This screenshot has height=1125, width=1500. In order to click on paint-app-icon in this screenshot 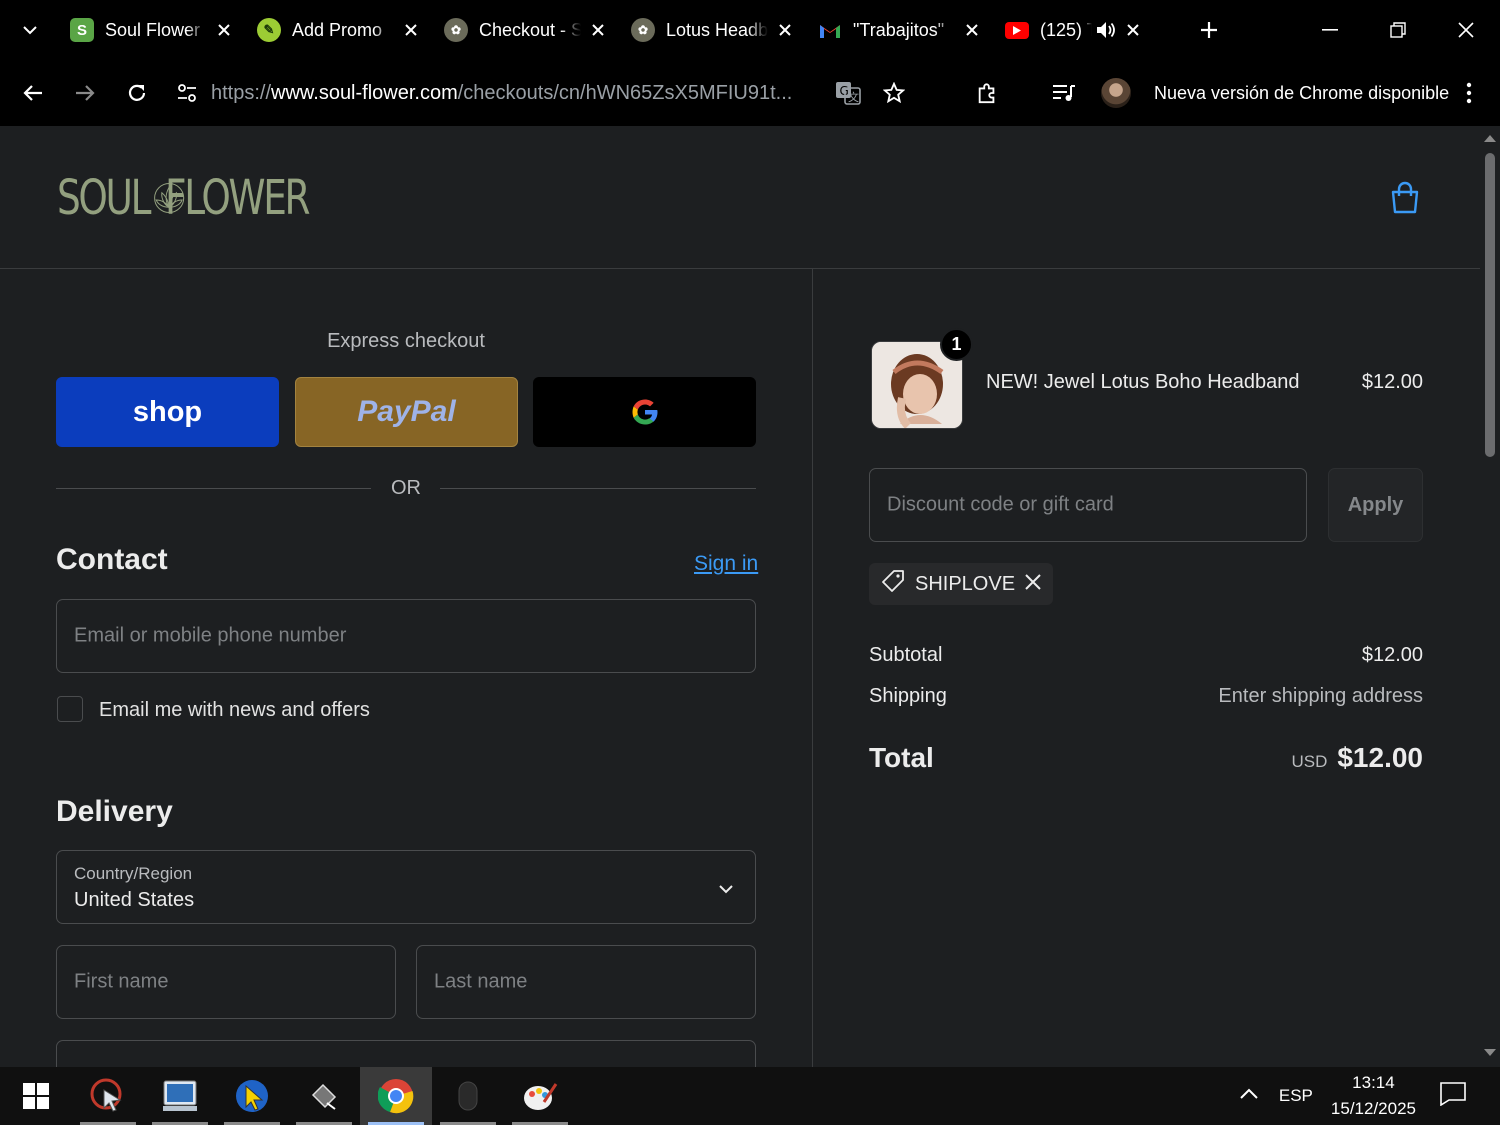, I will do `click(540, 1096)`.